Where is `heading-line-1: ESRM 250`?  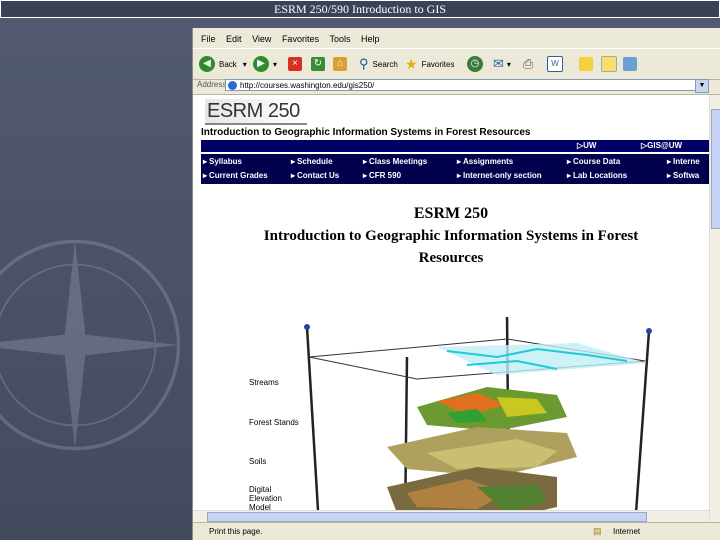 heading-line-1: ESRM 250 is located at coordinates (451, 213).